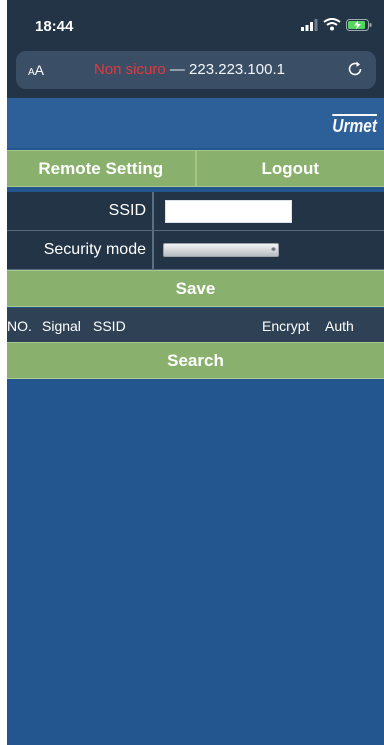 The height and width of the screenshot is (745, 384). What do you see at coordinates (195, 49) in the screenshot?
I see `safari-browser-chrome: 18:44 AA Non sicuro — 223.223.100.1` at bounding box center [195, 49].